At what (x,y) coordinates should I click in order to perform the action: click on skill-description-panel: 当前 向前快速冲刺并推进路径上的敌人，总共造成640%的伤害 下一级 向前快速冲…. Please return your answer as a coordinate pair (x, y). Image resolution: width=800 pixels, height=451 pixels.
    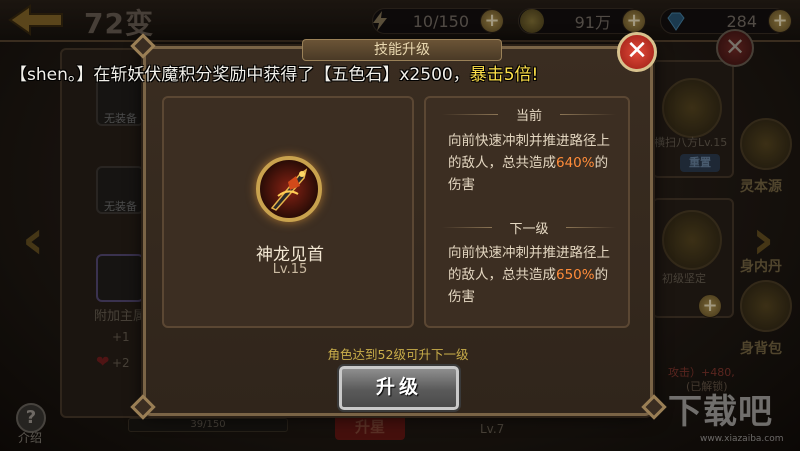
    Looking at the image, I should click on (527, 212).